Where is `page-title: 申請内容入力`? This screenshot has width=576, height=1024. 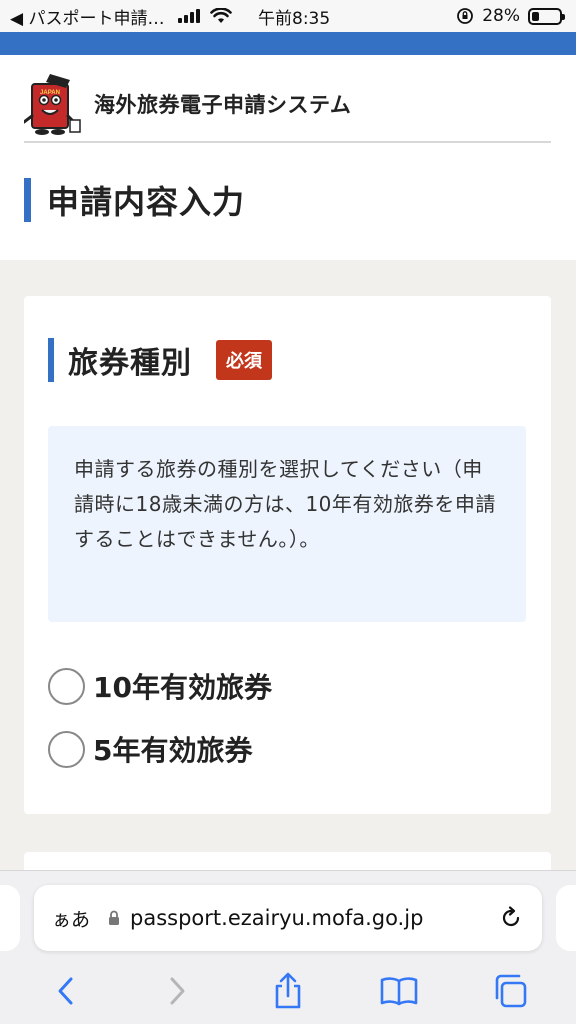 page-title: 申請内容入力 is located at coordinates (146, 202).